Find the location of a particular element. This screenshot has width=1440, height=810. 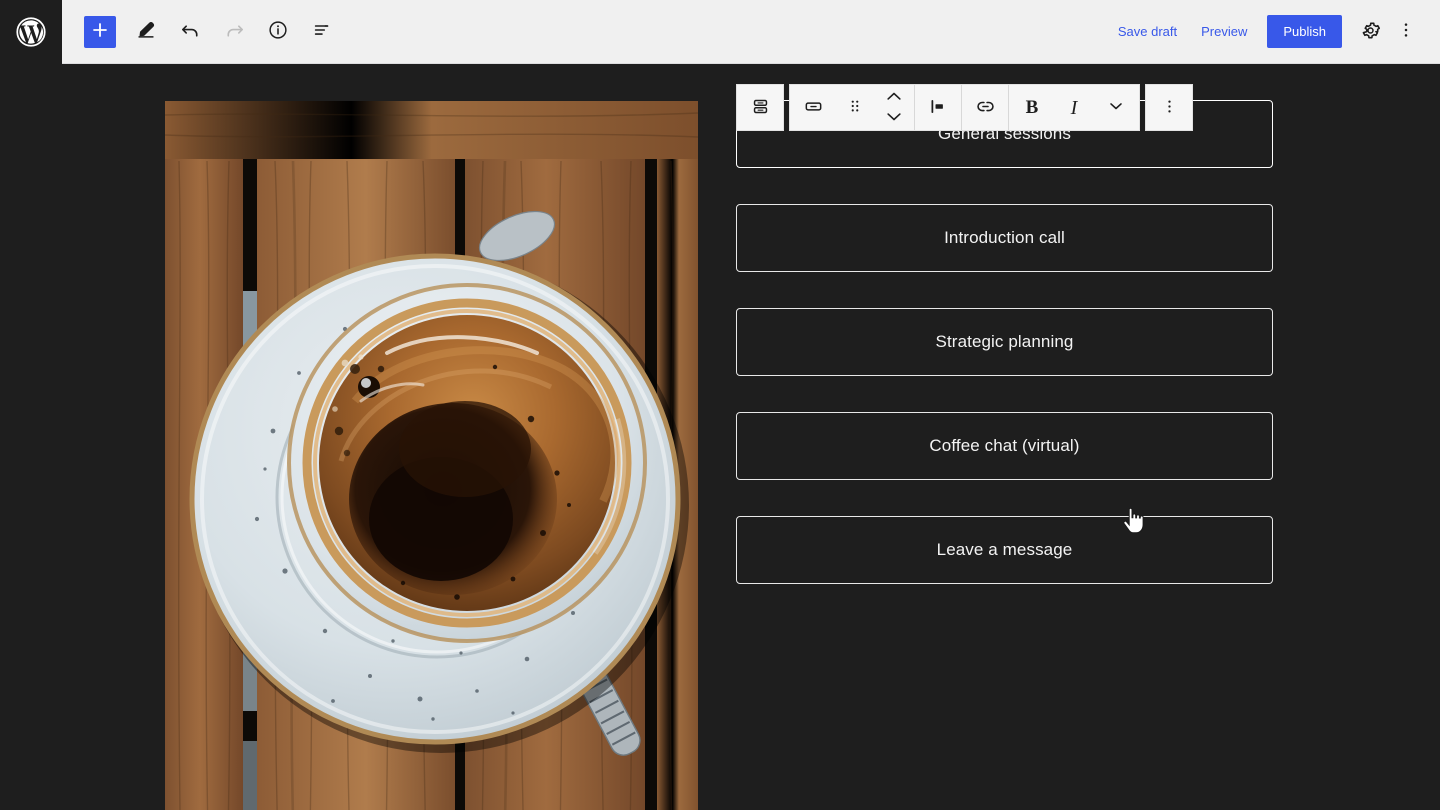

block-type-switcher-button is located at coordinates (813, 107).